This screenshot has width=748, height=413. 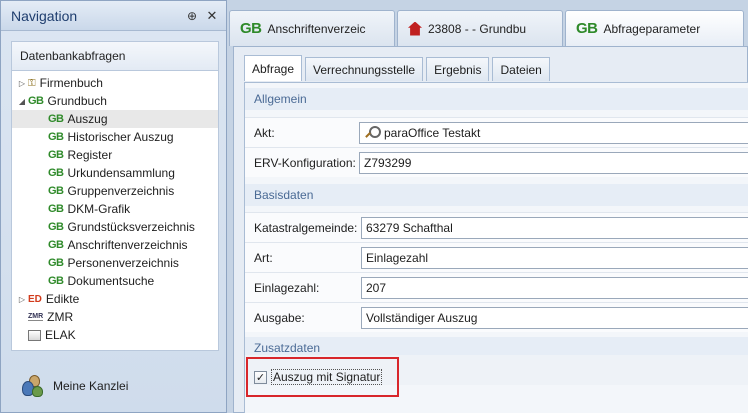 What do you see at coordinates (32, 386) in the screenshot?
I see `users-icon` at bounding box center [32, 386].